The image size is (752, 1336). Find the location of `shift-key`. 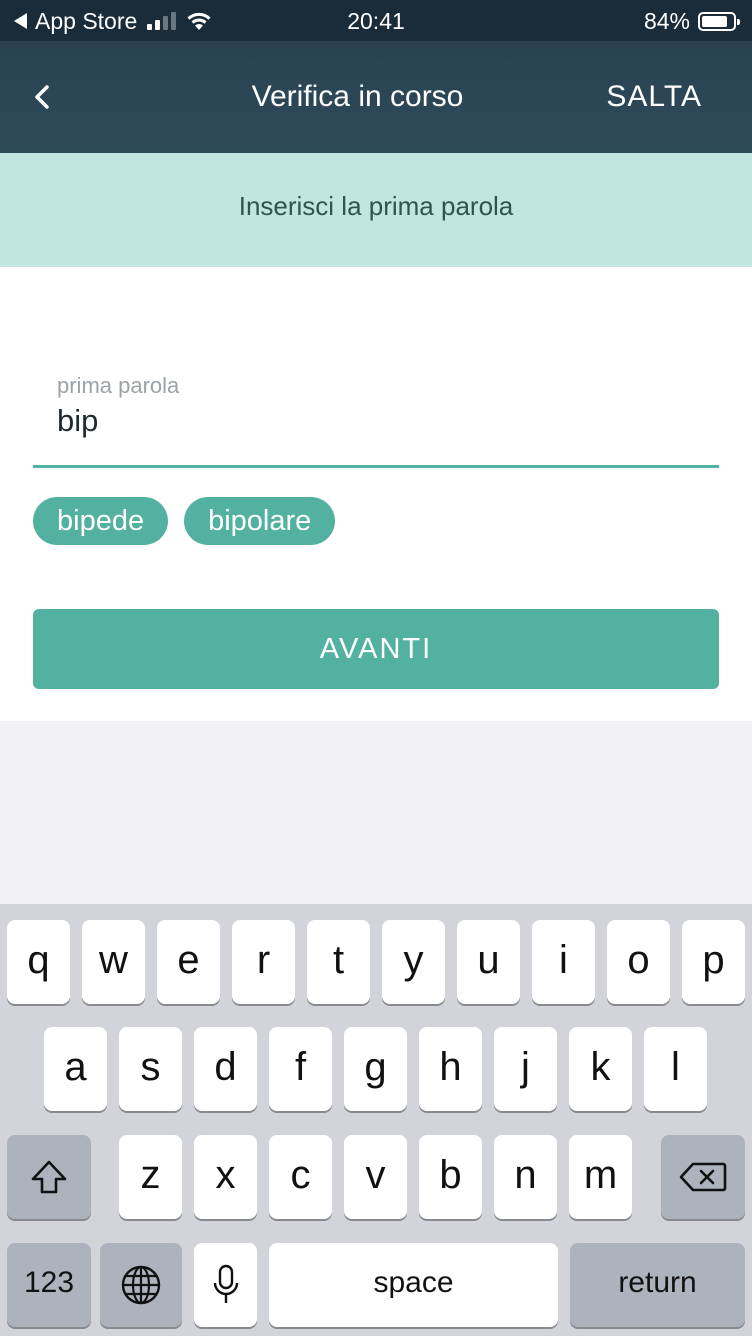

shift-key is located at coordinates (49, 1177).